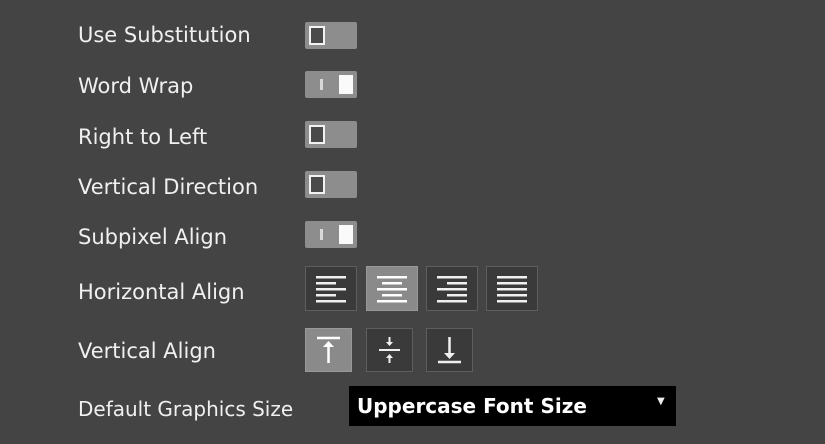  Describe the element at coordinates (186, 409) in the screenshot. I see `default-graphics-size-label: Default Graphics Size` at that location.